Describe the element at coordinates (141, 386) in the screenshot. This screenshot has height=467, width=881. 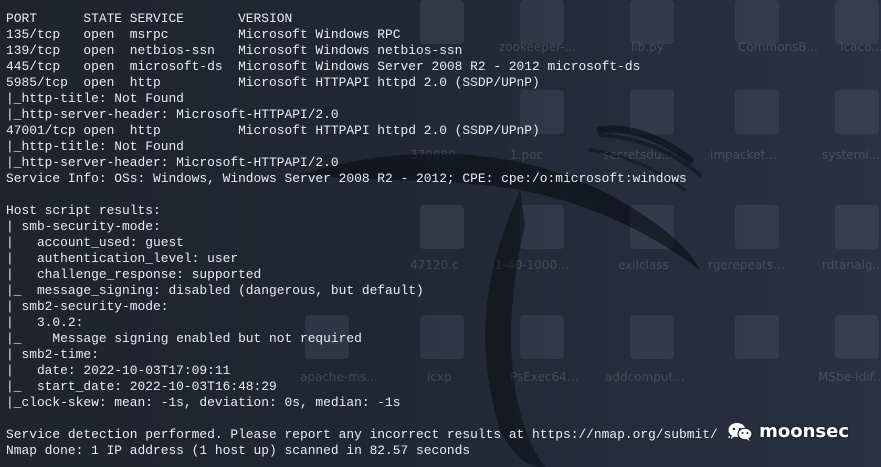
I see `terminal-line: |_ start_date: 2022-10-03T16:48:29` at that location.